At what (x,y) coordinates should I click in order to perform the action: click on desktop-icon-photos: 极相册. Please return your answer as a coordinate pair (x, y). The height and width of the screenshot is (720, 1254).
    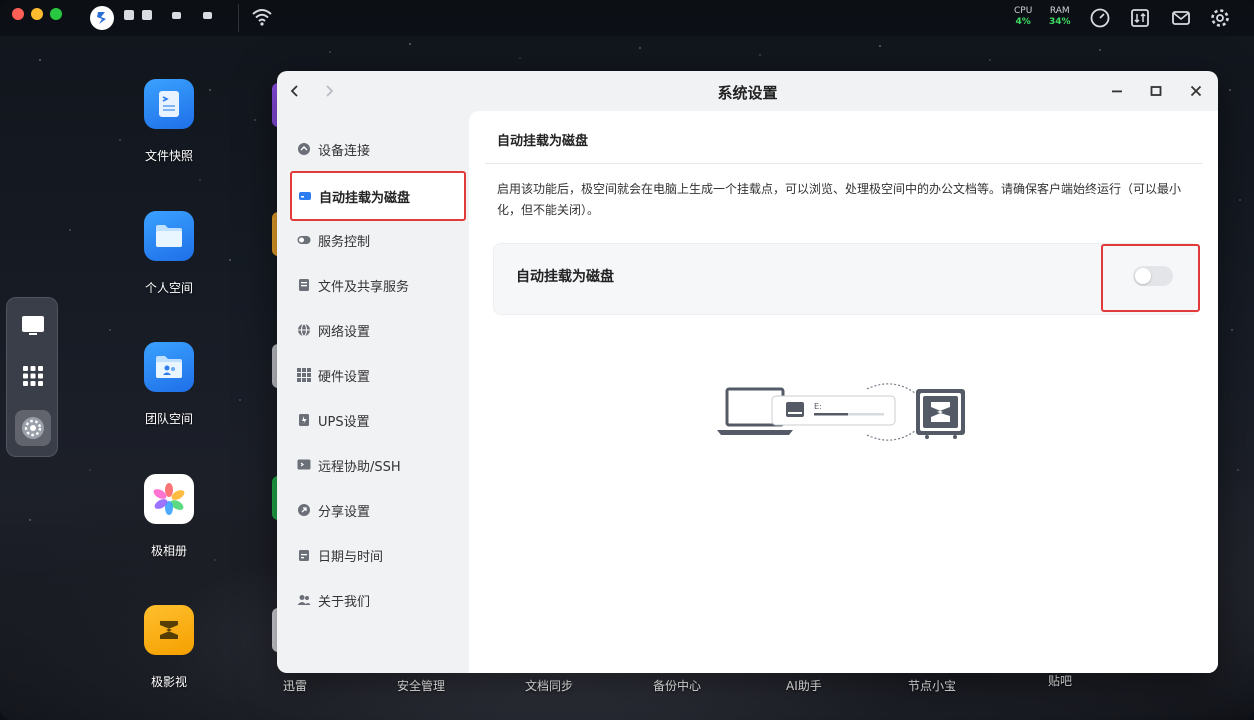
    Looking at the image, I should click on (169, 516).